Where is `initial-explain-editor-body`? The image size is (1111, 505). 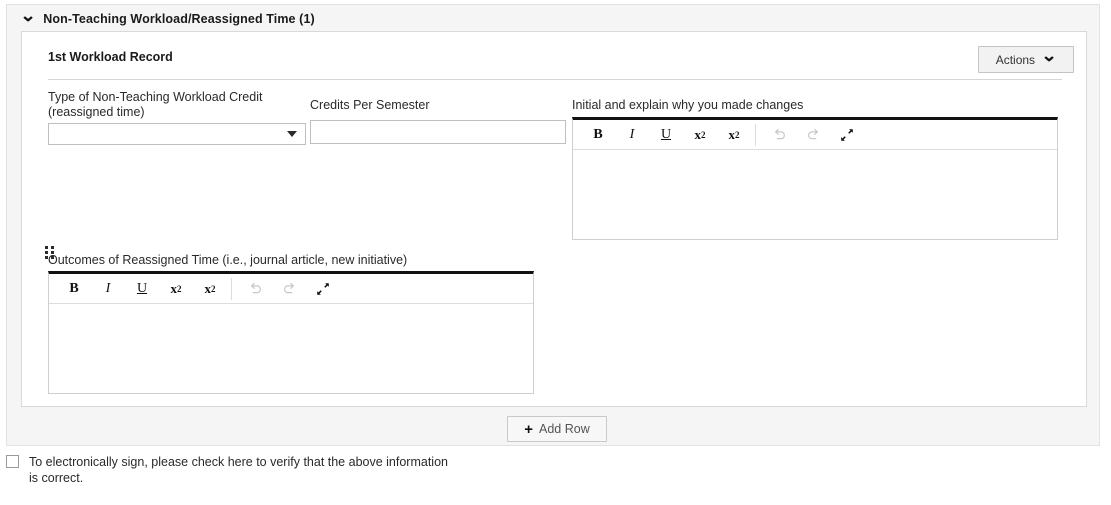
initial-explain-editor-body is located at coordinates (815, 194).